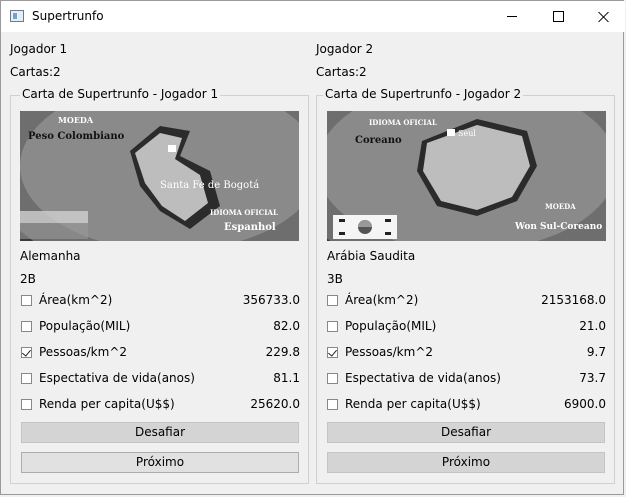 The width and height of the screenshot is (626, 497). What do you see at coordinates (244, 212) in the screenshot?
I see `player1-img-idioma: IDIOMA OFICIAL` at bounding box center [244, 212].